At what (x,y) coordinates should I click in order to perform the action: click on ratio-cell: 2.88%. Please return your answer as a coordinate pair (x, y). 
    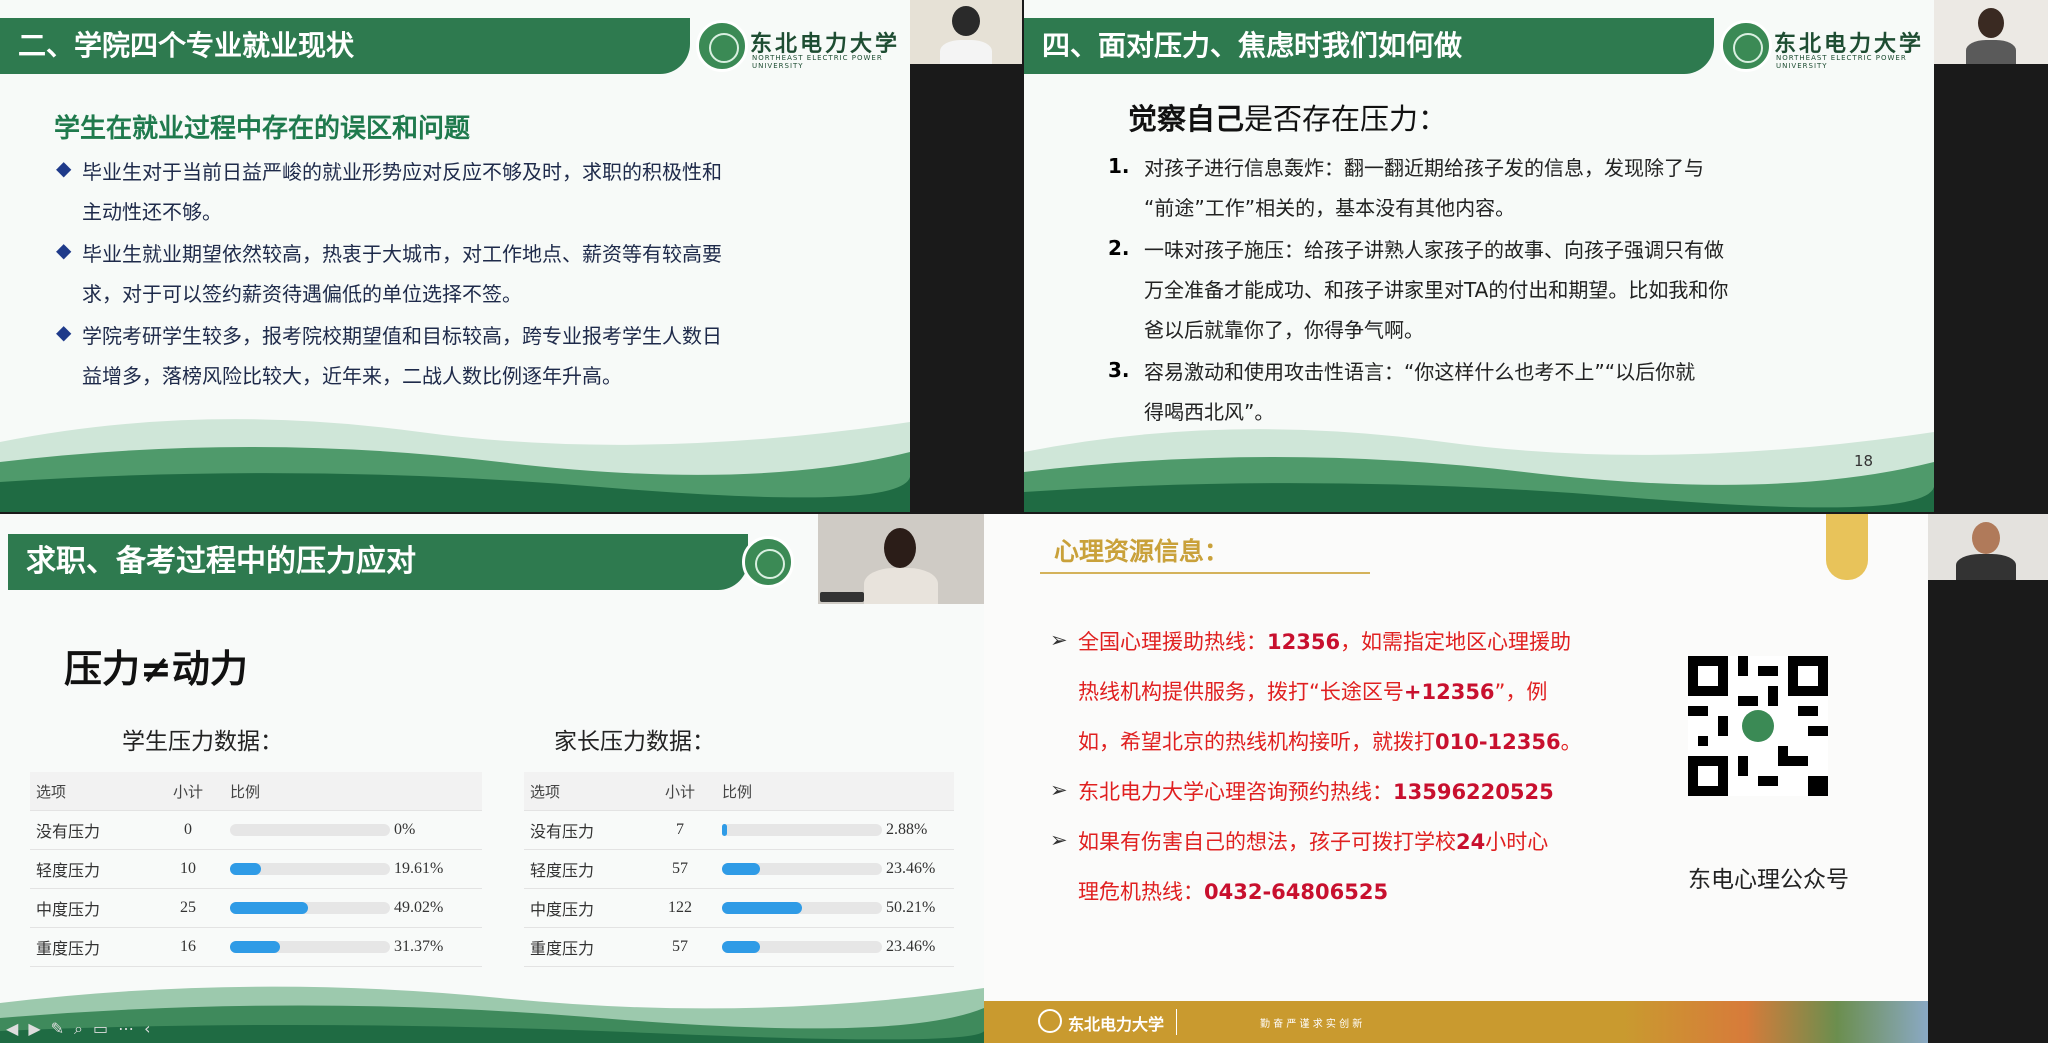
    Looking at the image, I should click on (835, 830).